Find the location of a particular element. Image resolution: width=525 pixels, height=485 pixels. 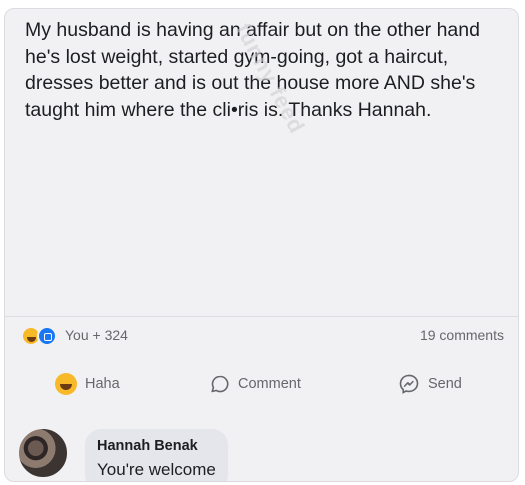

like-icon is located at coordinates (47, 336).